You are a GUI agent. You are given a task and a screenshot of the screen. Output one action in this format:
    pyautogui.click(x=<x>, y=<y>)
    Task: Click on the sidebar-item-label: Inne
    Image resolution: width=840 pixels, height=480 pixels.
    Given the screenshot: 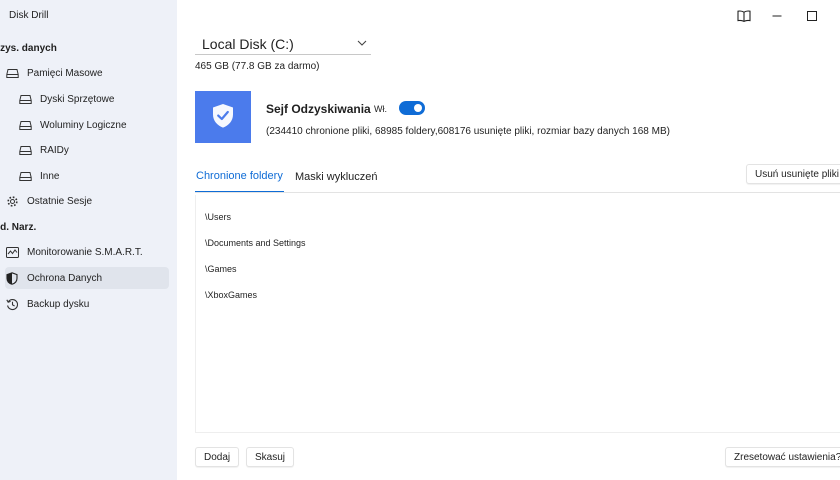 What is the action you would take?
    pyautogui.click(x=50, y=176)
    